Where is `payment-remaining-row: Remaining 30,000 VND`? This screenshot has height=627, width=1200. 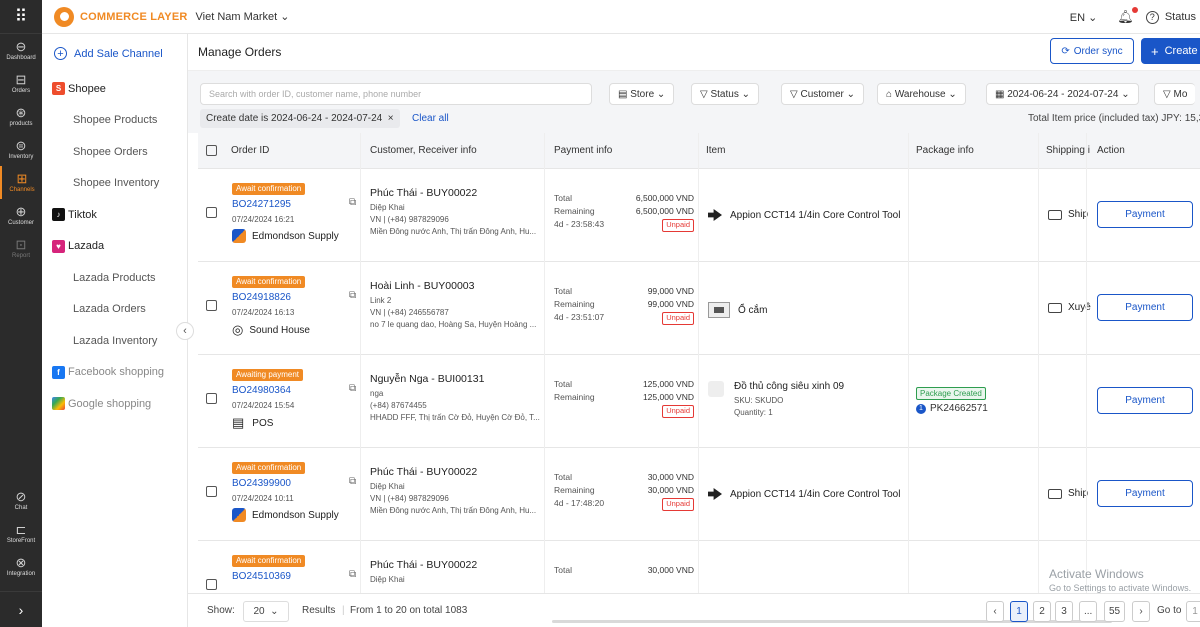
payment-remaining-row: Remaining 30,000 VND is located at coordinates (624, 491).